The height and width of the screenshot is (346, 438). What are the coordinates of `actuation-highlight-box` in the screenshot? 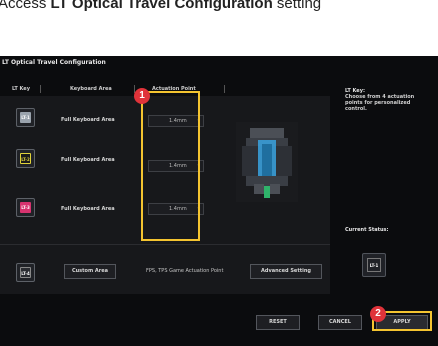 It's located at (170, 166).